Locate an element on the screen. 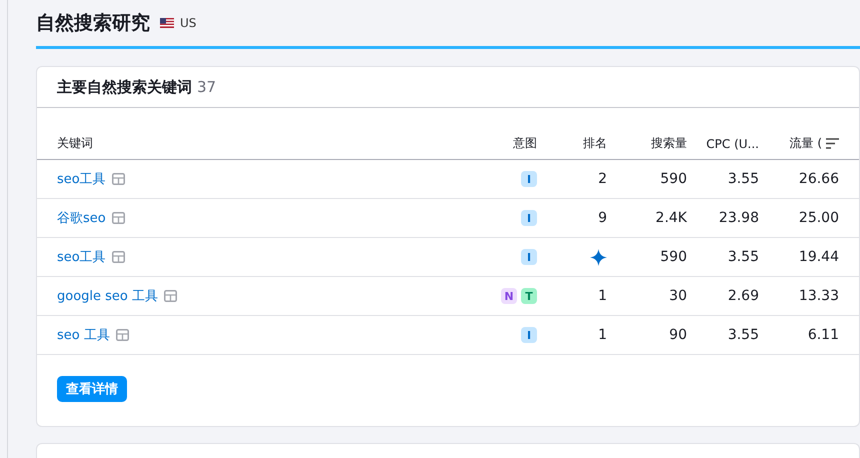 Image resolution: width=860 pixels, height=458 pixels. keyword-count: 37 is located at coordinates (206, 87).